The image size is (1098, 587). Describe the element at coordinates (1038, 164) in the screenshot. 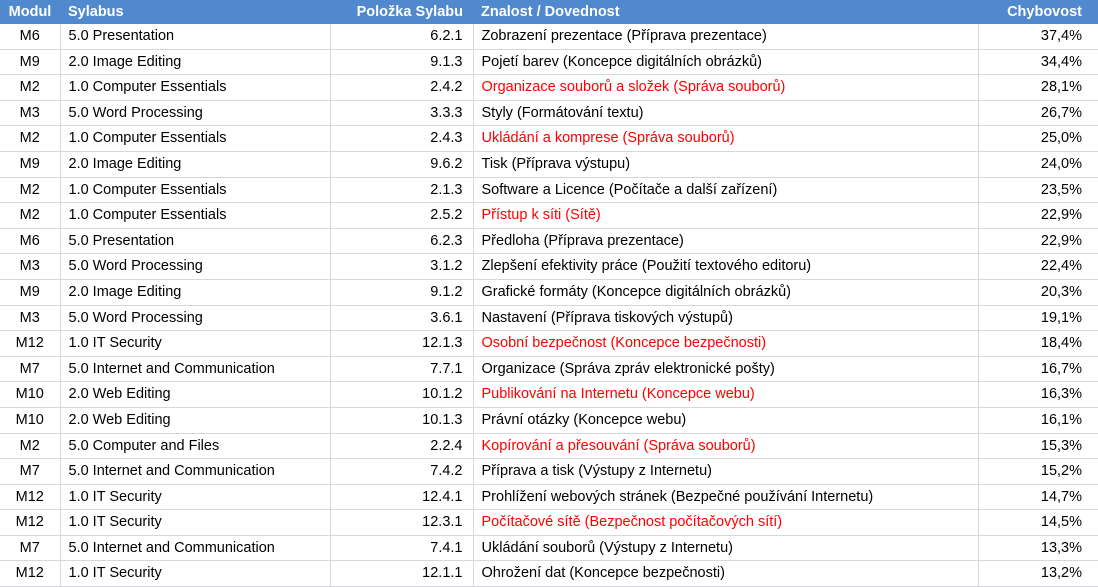

I see `cell-error-rate: 24,0%` at that location.